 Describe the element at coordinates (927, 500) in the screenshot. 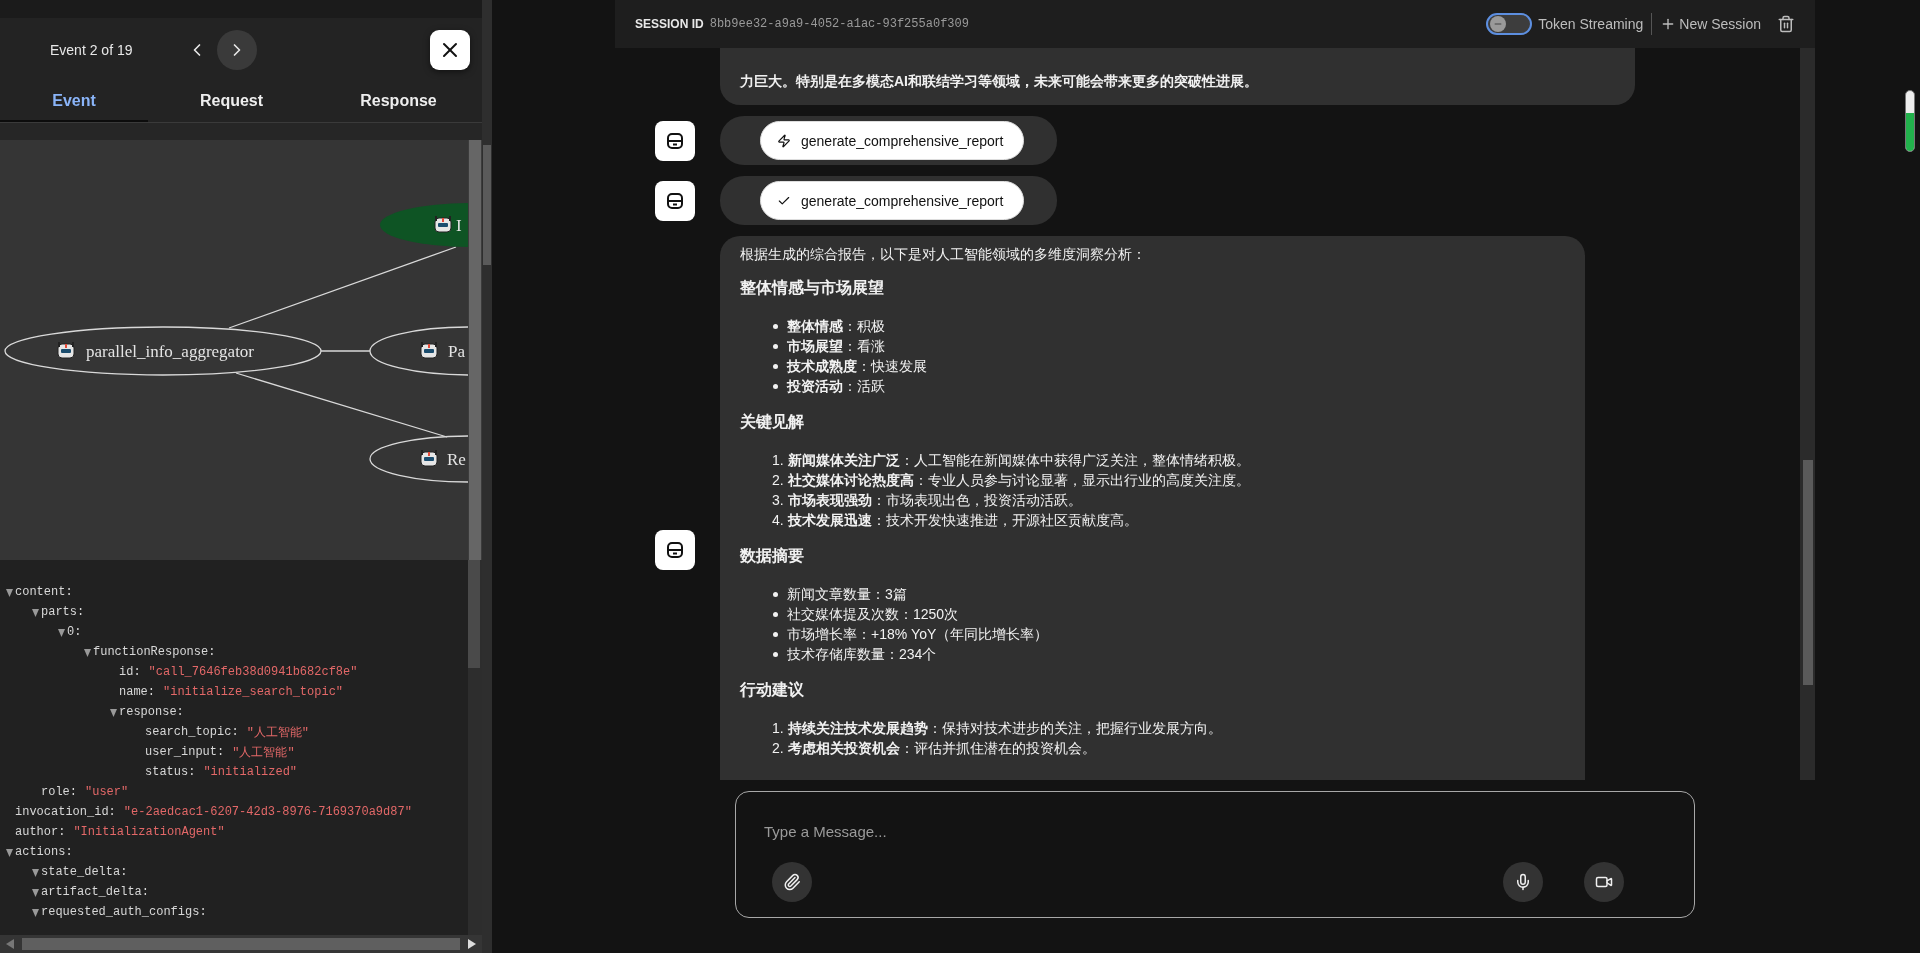

I see `list-item: 3. 市场表现强劲：市场表现出色，投资活动活跃。` at that location.